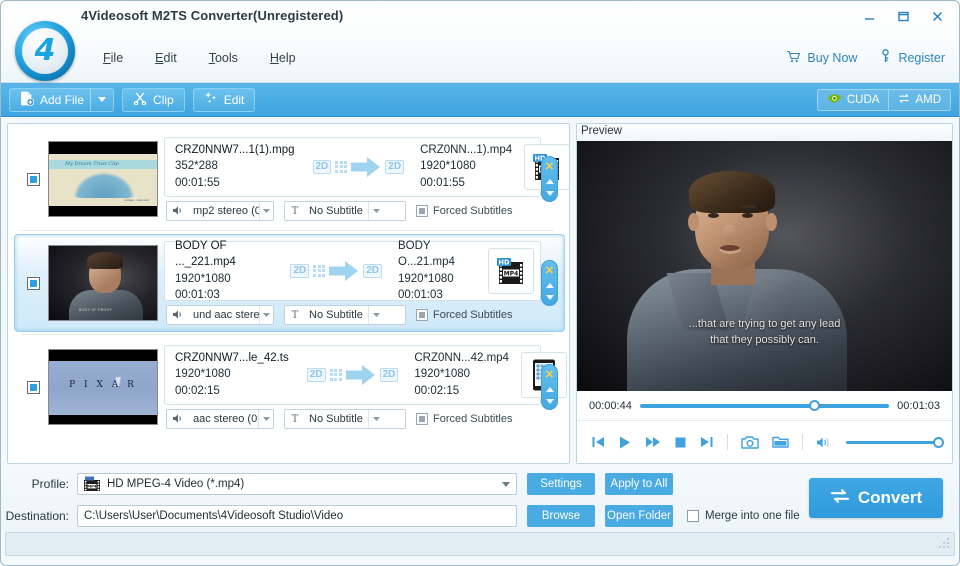  Describe the element at coordinates (295, 419) in the screenshot. I see `svg-text: T` at that location.